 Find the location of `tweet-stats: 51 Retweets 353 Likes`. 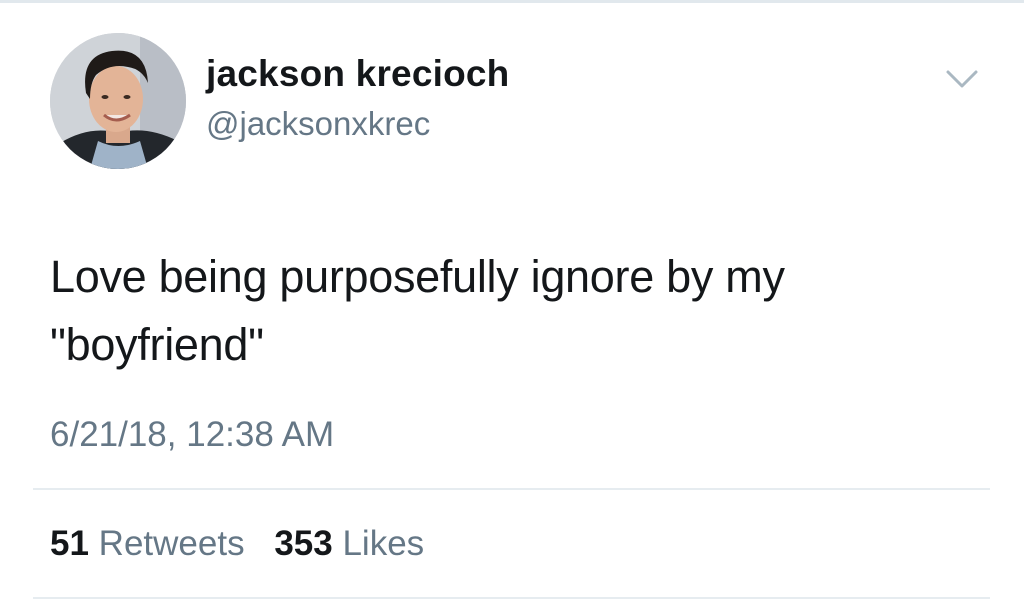

tweet-stats: 51 Retweets 353 Likes is located at coordinates (247, 544).